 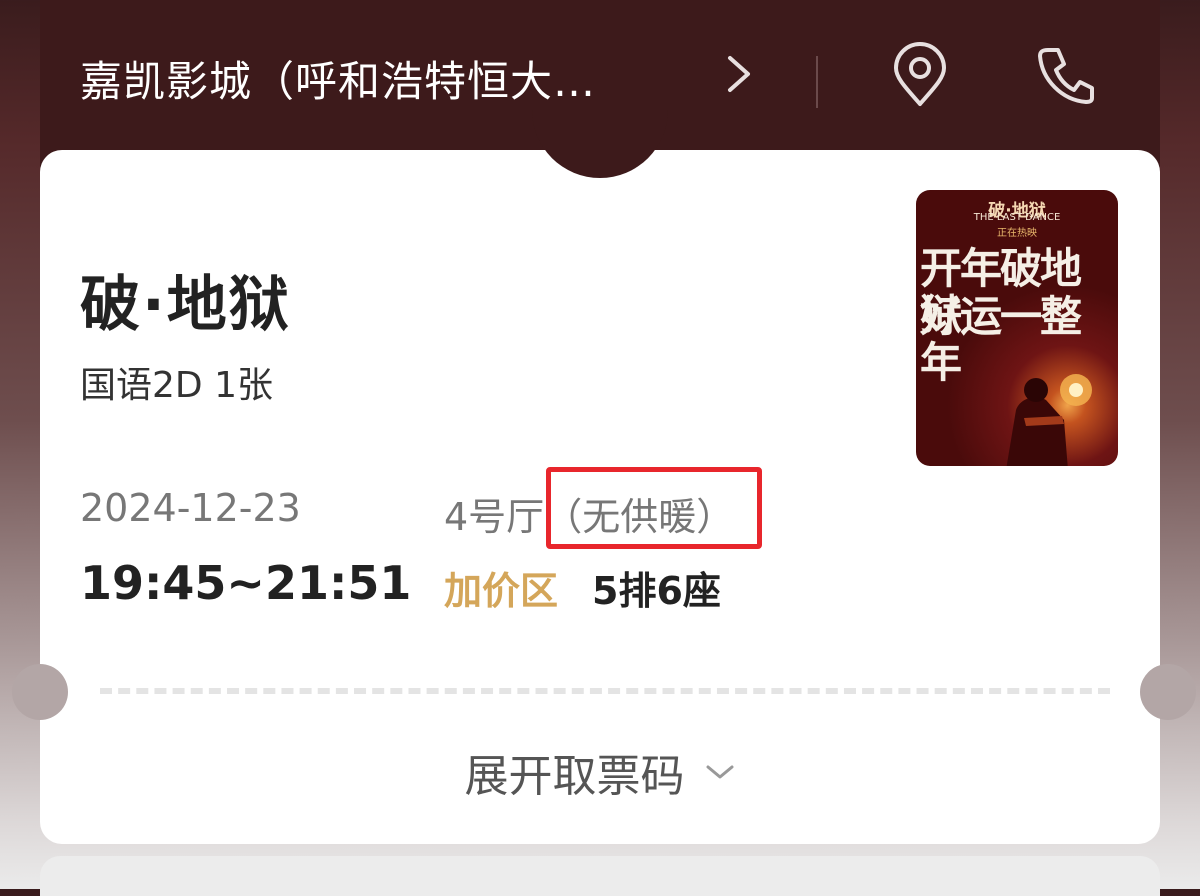 What do you see at coordinates (720, 772) in the screenshot?
I see `chevron-down-icon` at bounding box center [720, 772].